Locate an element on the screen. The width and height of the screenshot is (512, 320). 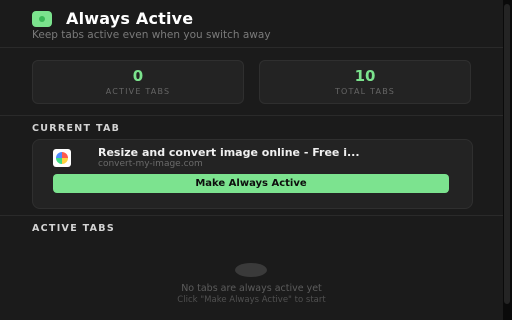
scrollbar is located at coordinates (507, 160).